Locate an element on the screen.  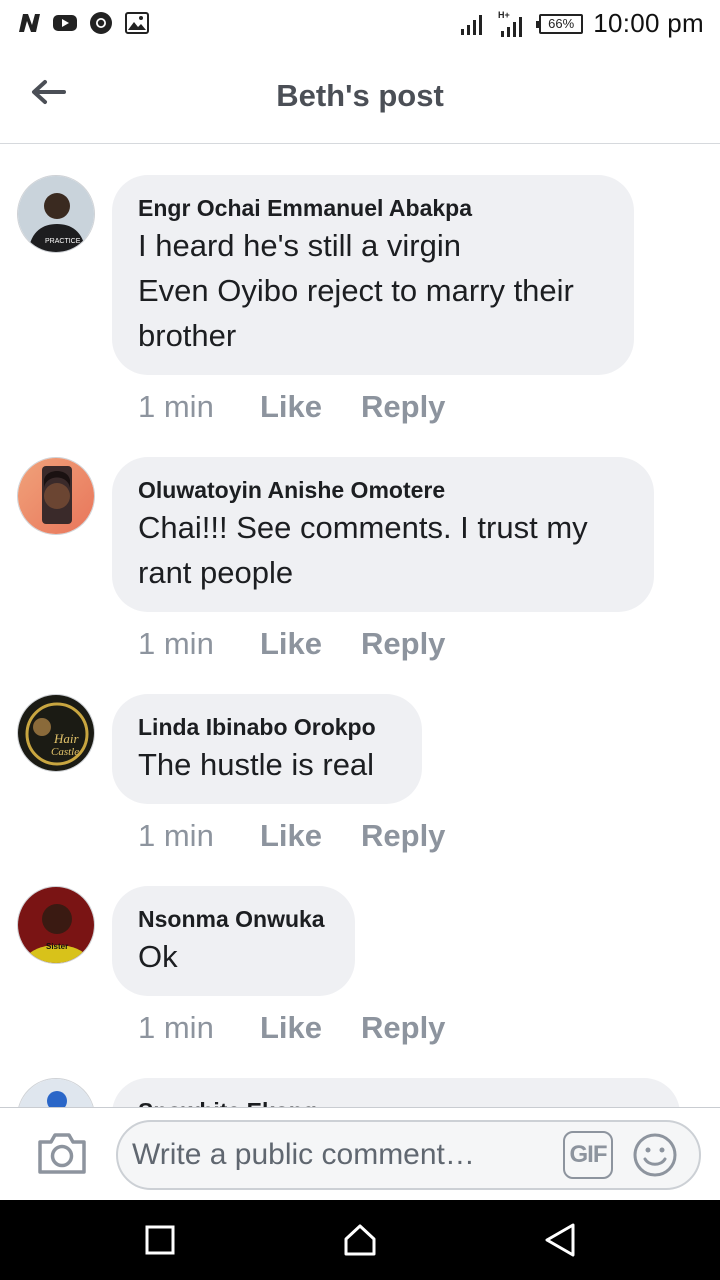
comment-bubble: Nsonma Onwuka Ok is located at coordinates (233, 941).